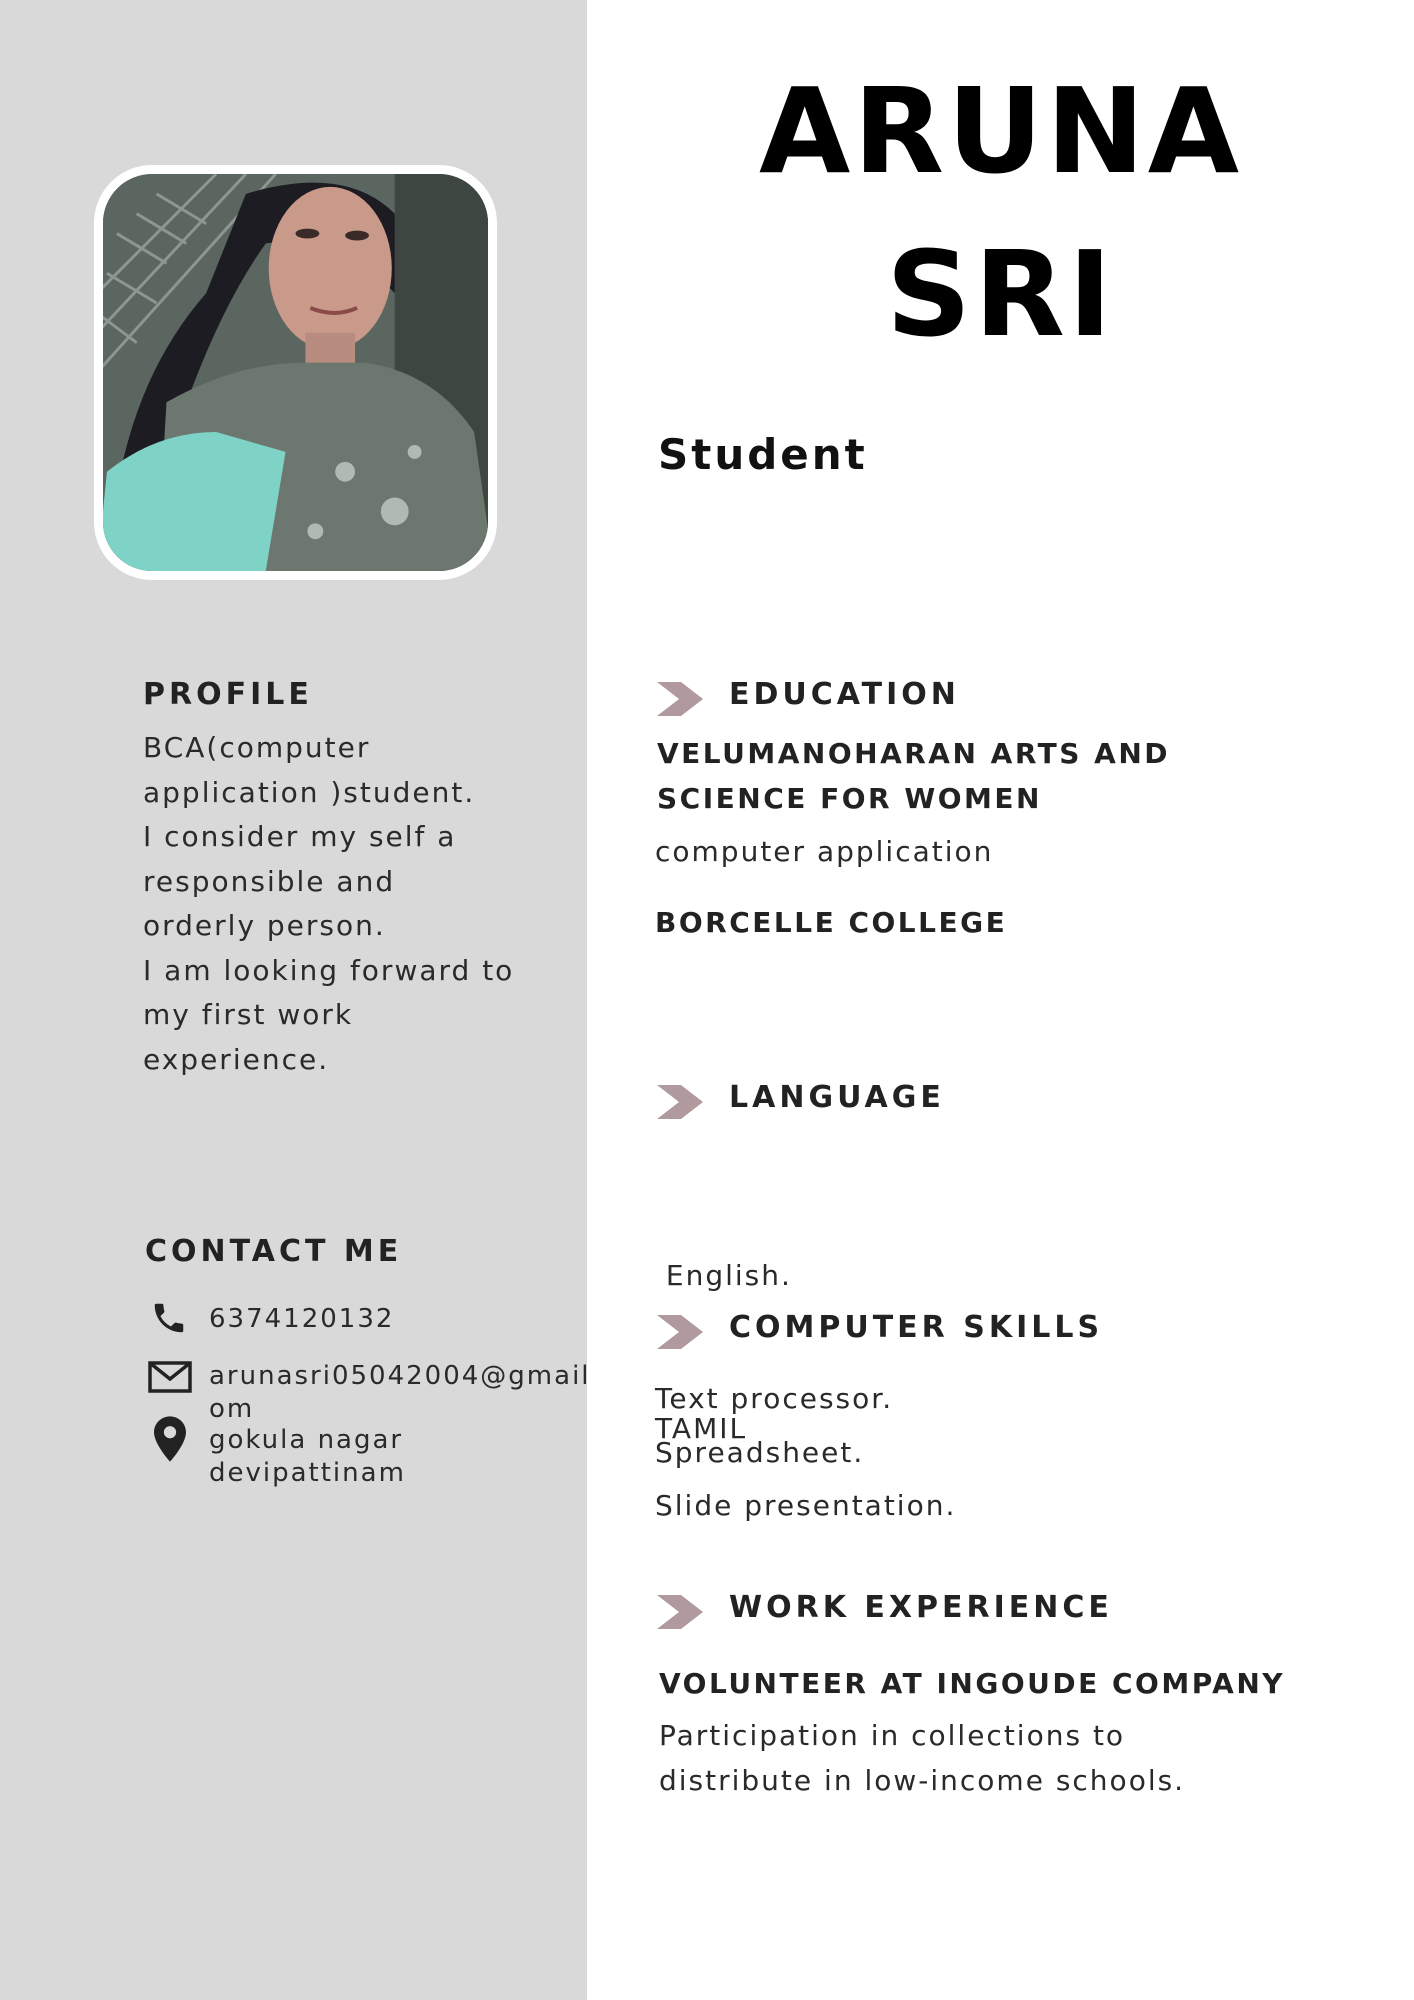  I want to click on last-name: SRI, so click(1000, 294).